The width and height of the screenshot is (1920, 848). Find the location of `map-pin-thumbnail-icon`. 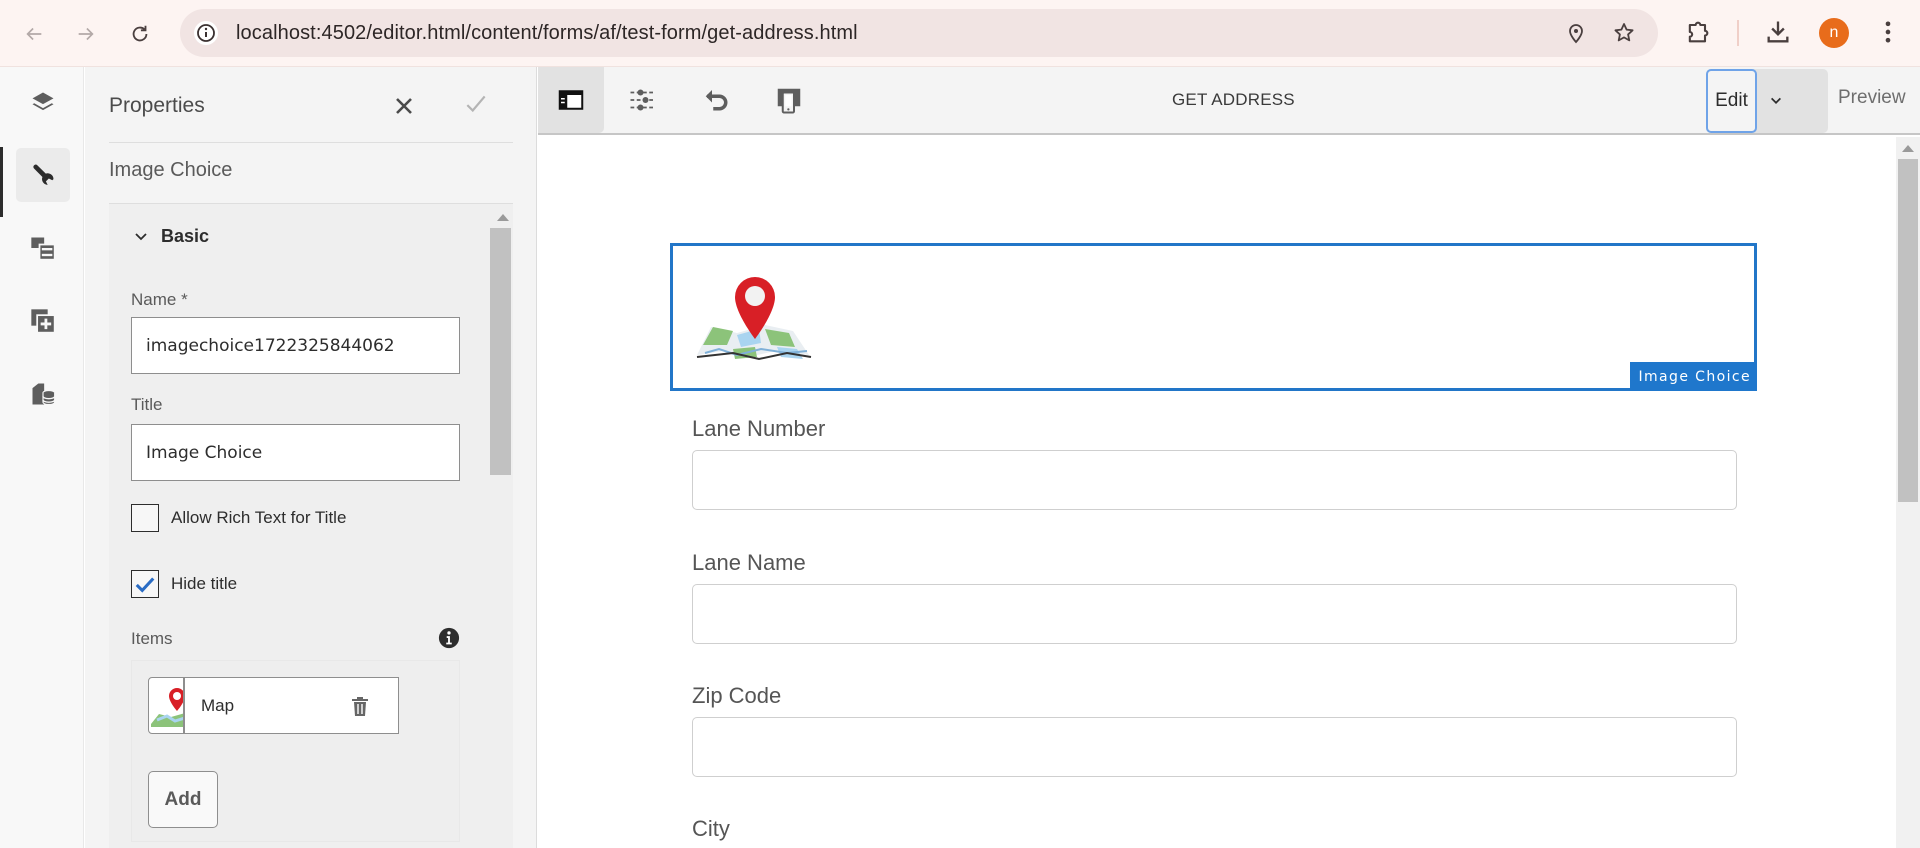

map-pin-thumbnail-icon is located at coordinates (167, 707).